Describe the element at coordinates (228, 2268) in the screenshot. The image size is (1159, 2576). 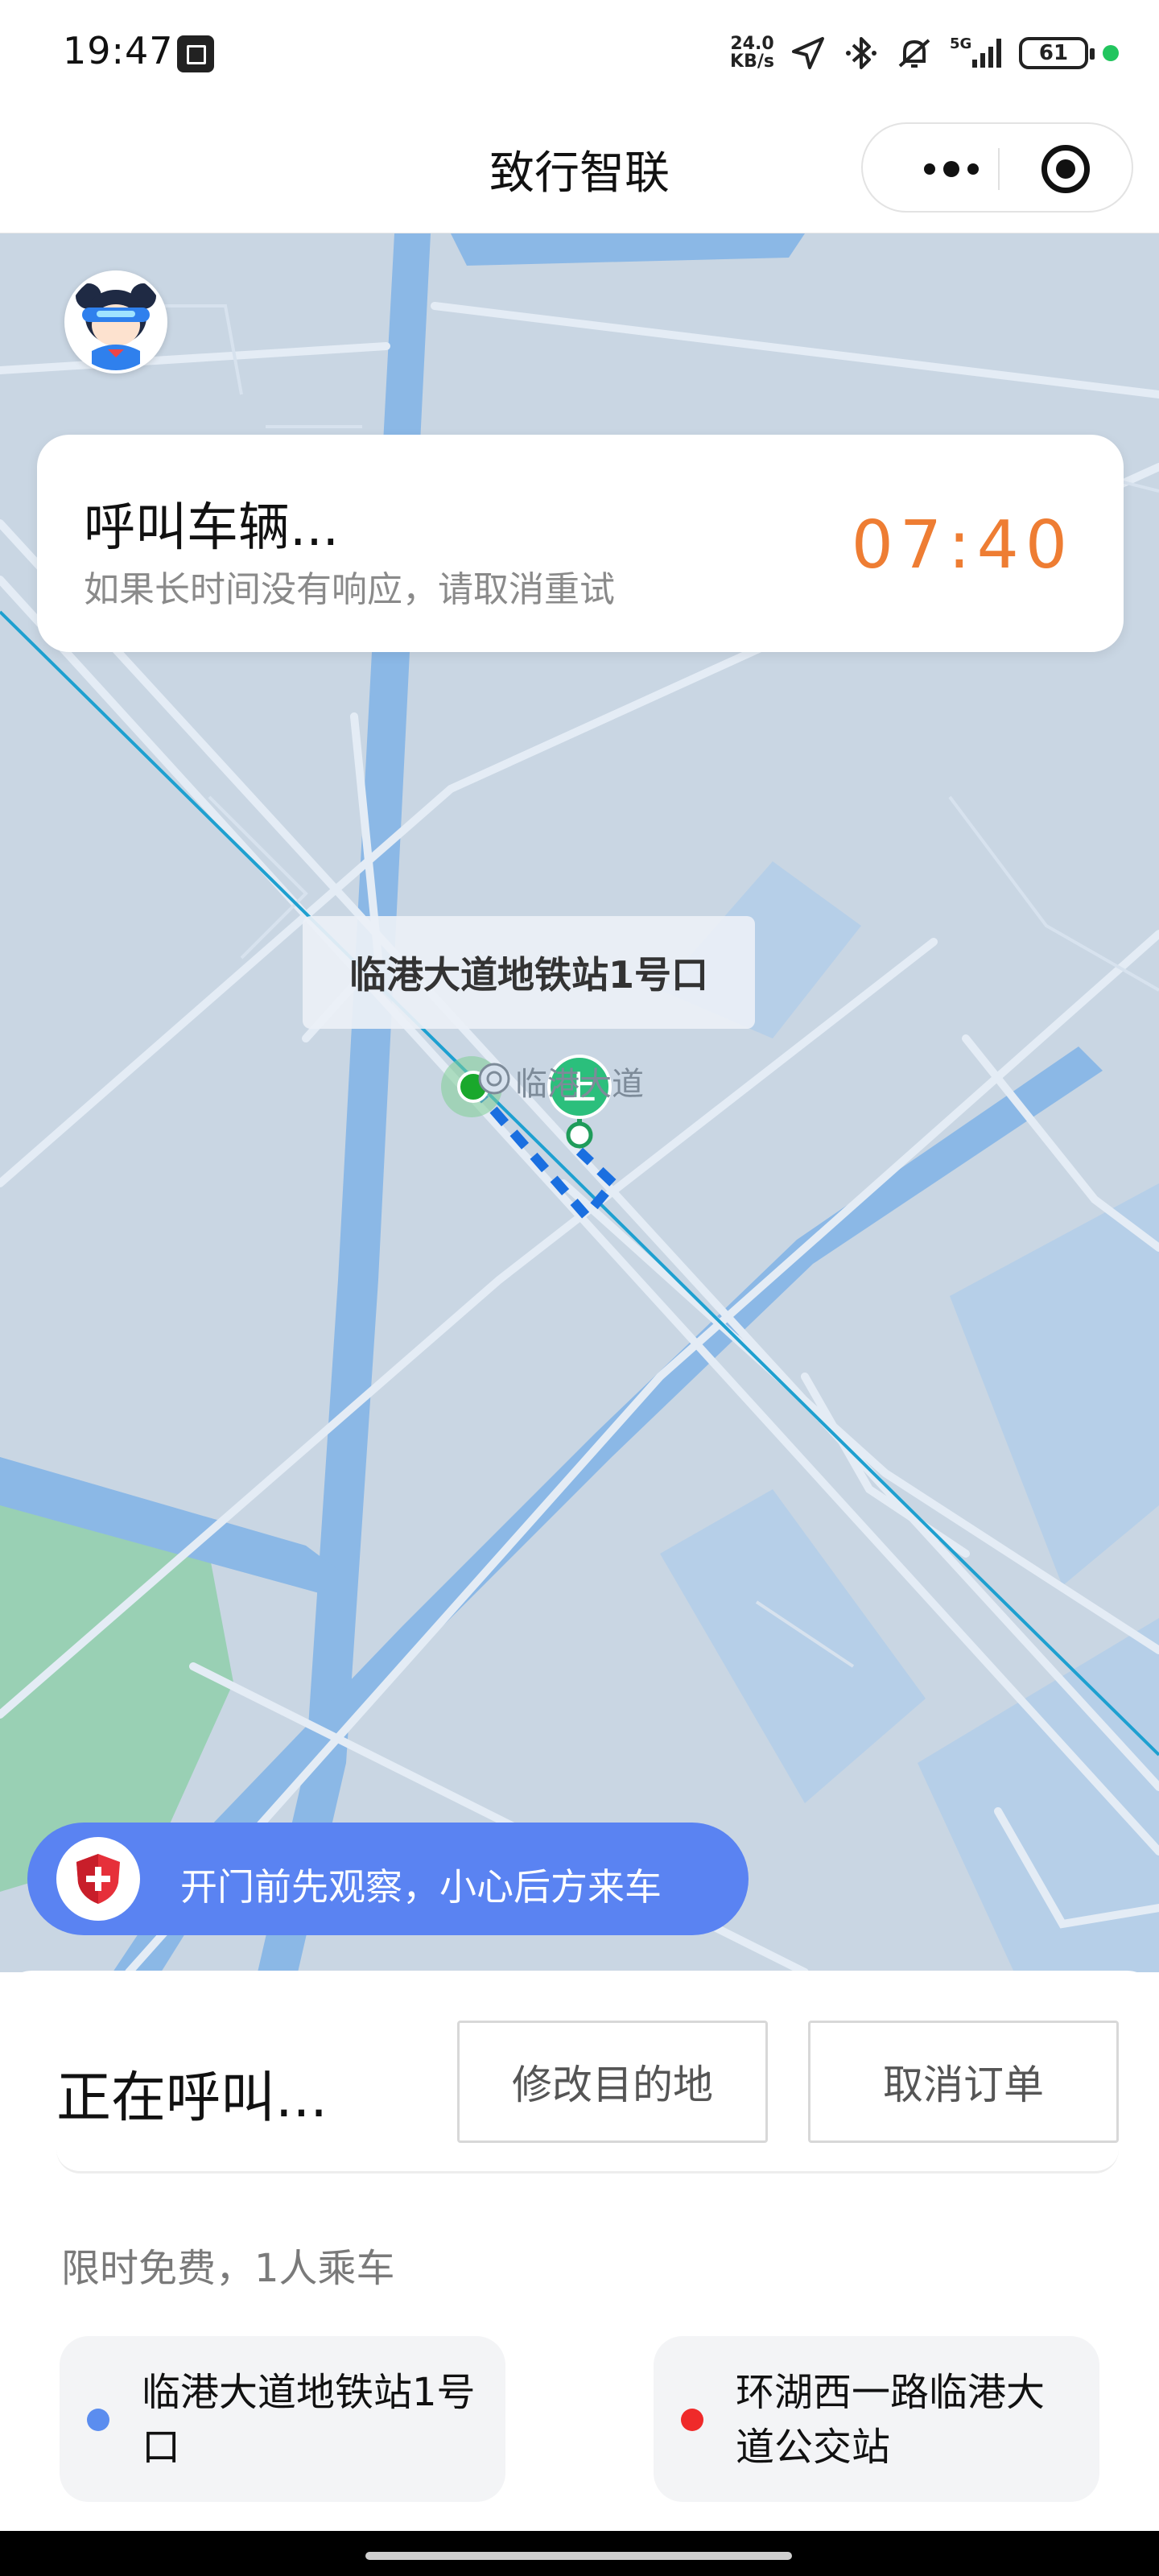
I see `fare-note: 限时免费，1人乘车` at that location.